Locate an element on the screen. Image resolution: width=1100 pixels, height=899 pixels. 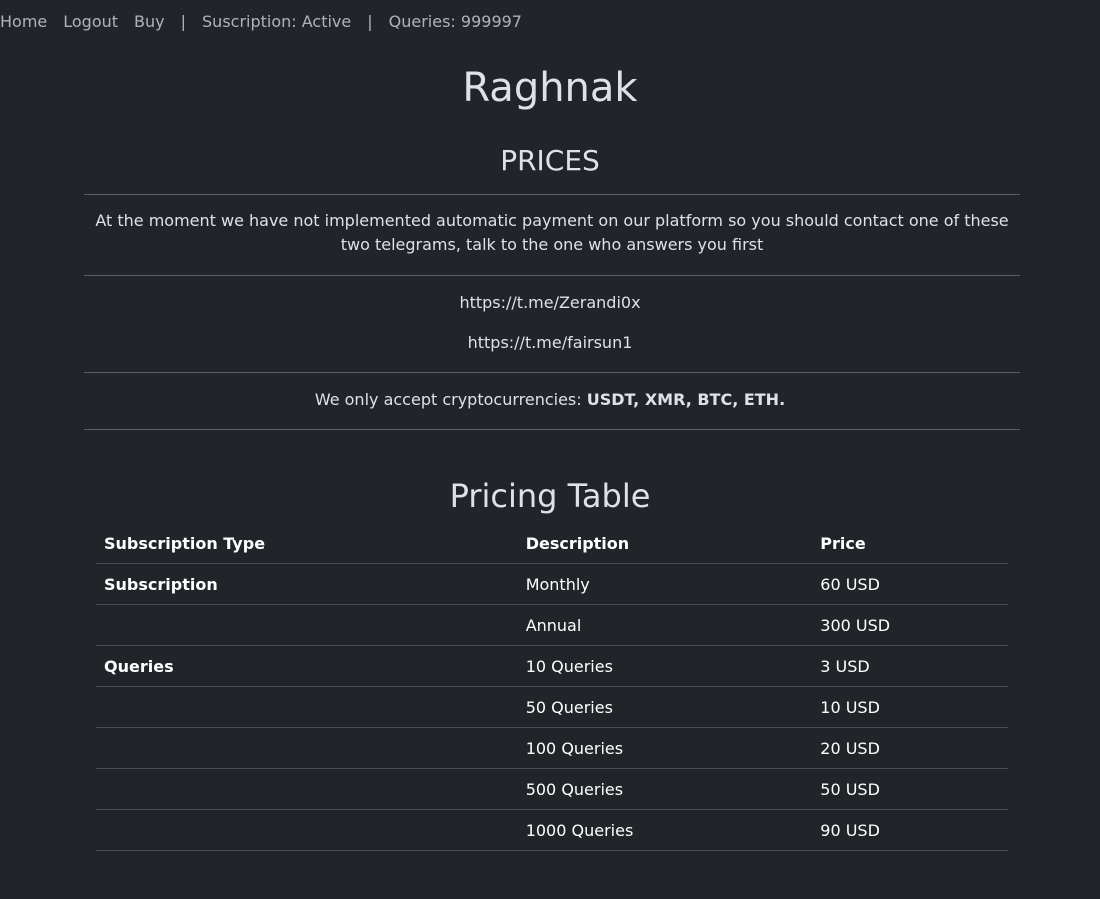
row-description: 10 Queries is located at coordinates (665, 666).